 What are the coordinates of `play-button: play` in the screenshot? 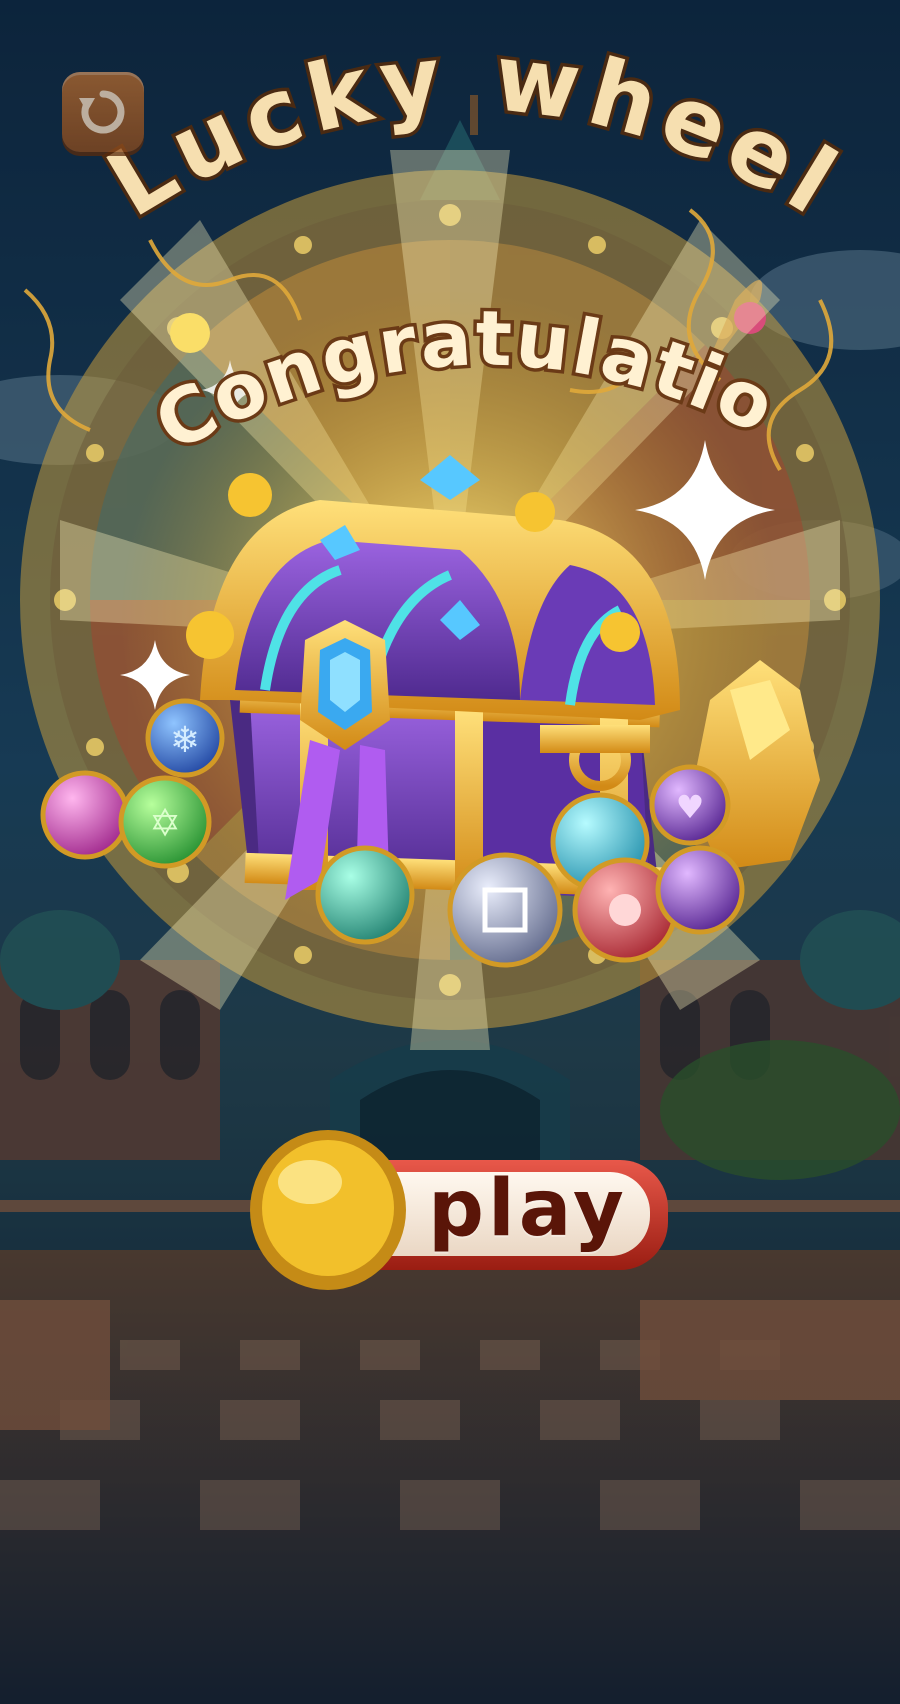 It's located at (458, 1205).